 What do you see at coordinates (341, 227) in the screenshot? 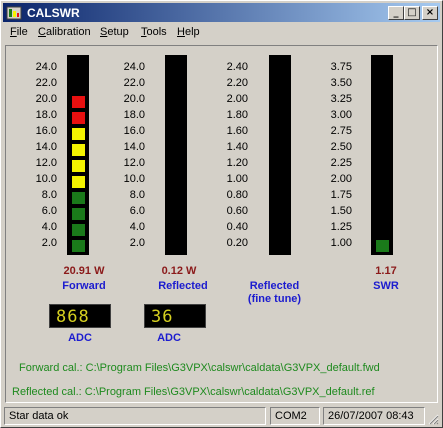
I see `scale-tick: 1.25` at bounding box center [341, 227].